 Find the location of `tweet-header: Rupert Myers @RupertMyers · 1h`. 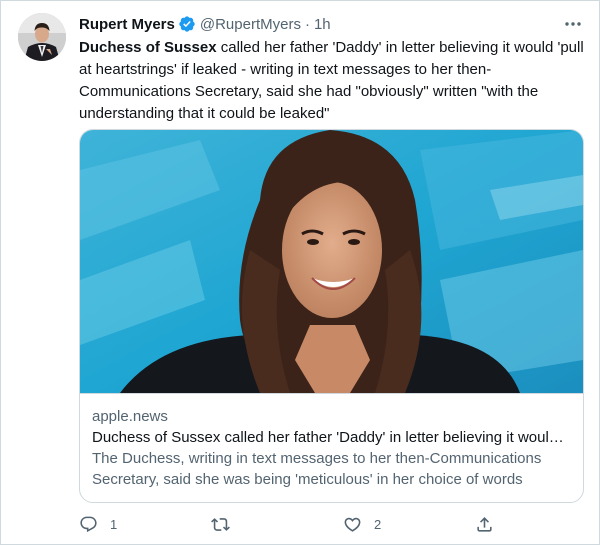

tweet-header: Rupert Myers @RupertMyers · 1h is located at coordinates (331, 24).